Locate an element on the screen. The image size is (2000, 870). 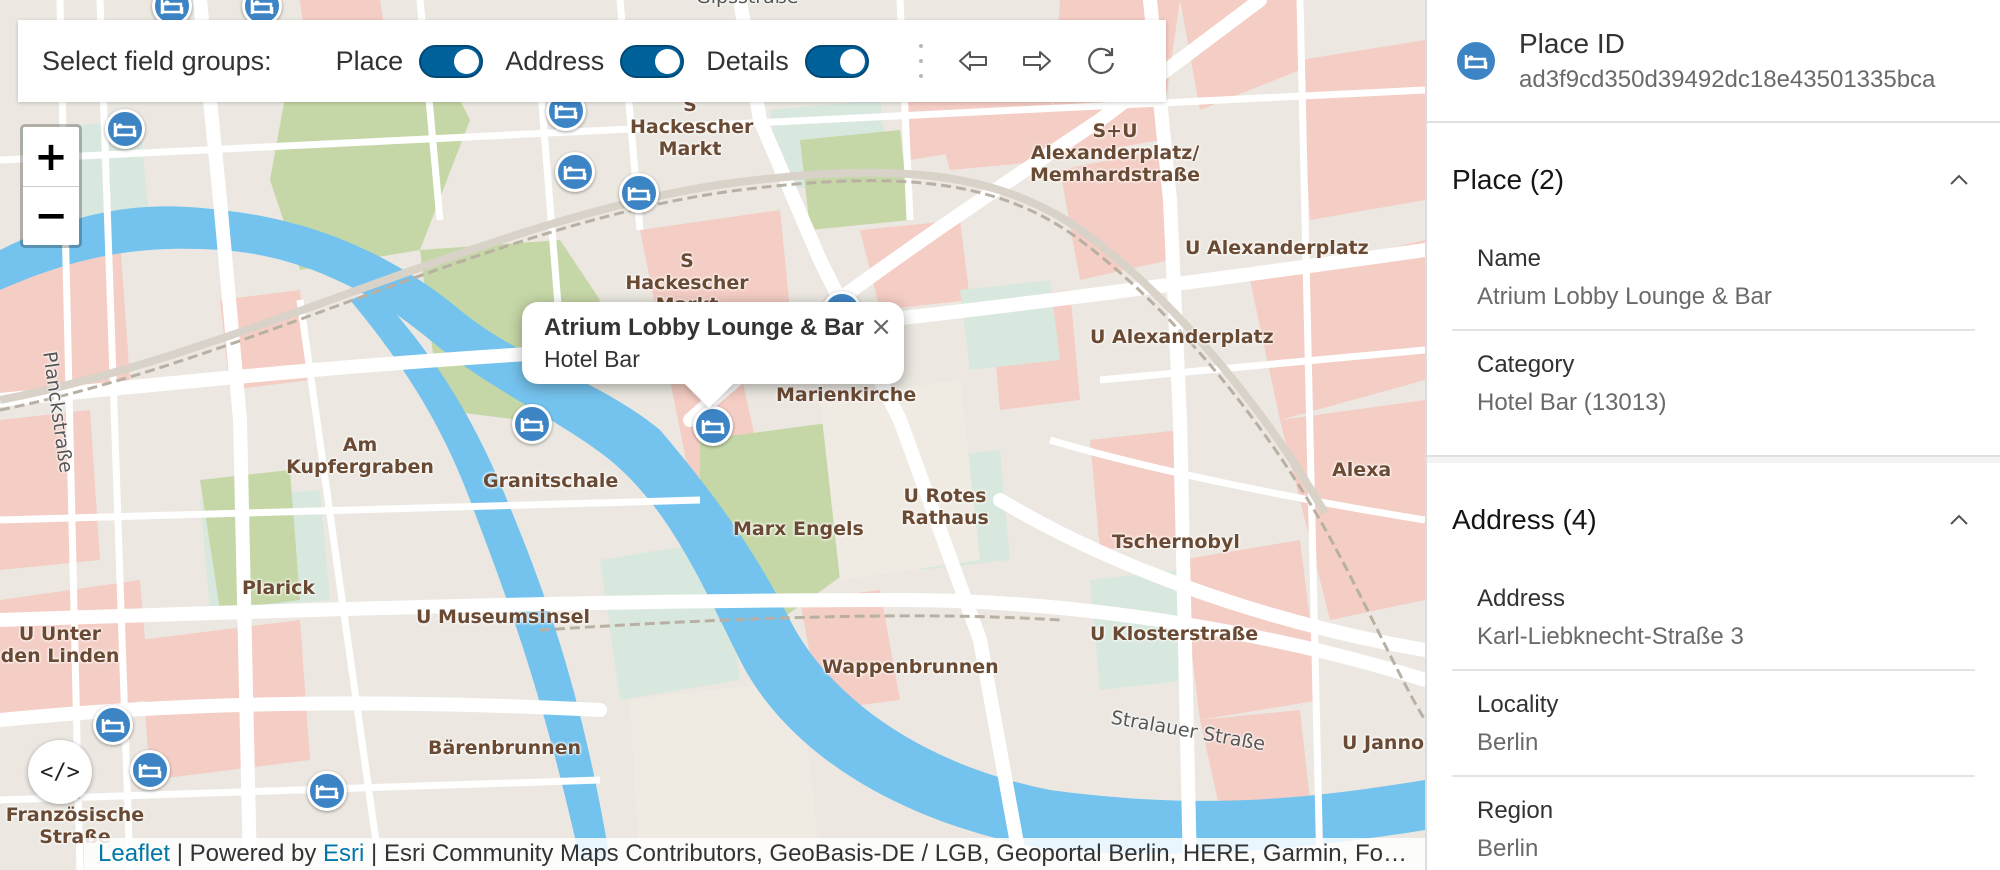
field-name: Name Atrium Lobby Lounge & Bar is located at coordinates (1713, 283).